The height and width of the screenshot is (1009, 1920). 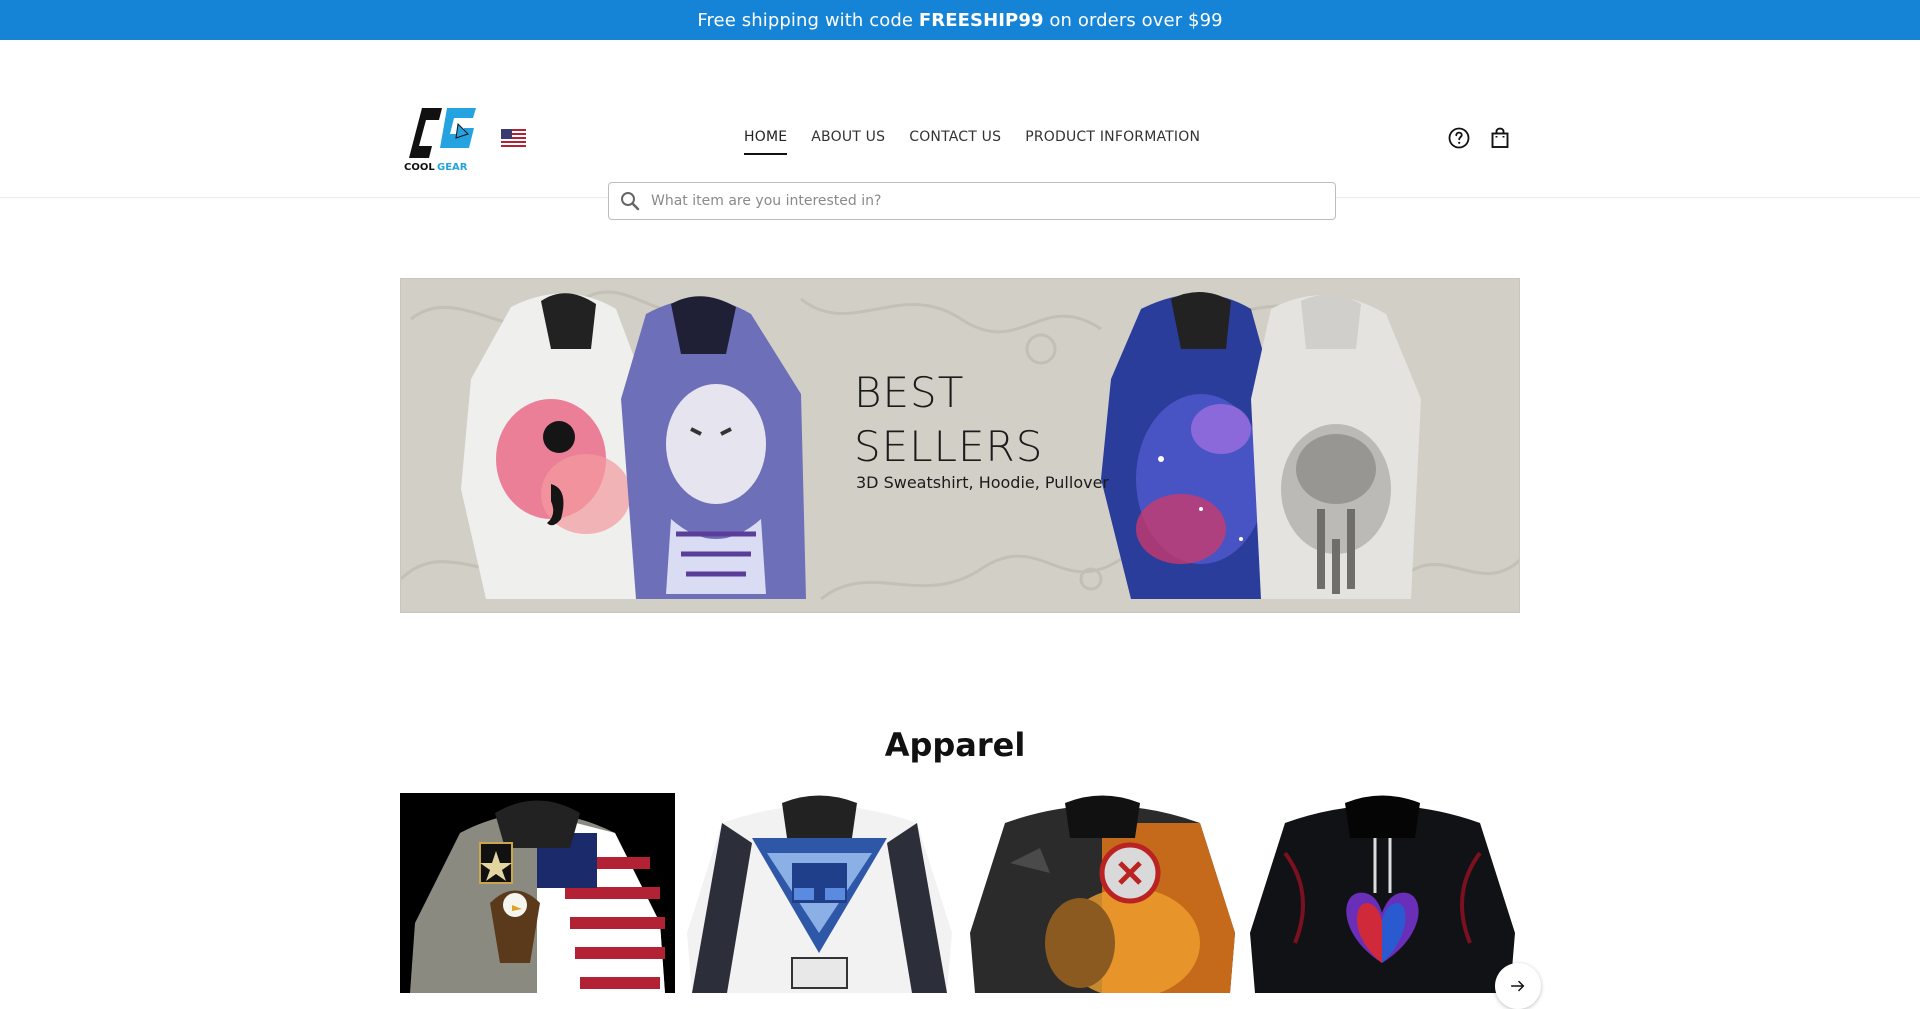 I want to click on announcement-suffix: on orders over $99, so click(x=1136, y=20).